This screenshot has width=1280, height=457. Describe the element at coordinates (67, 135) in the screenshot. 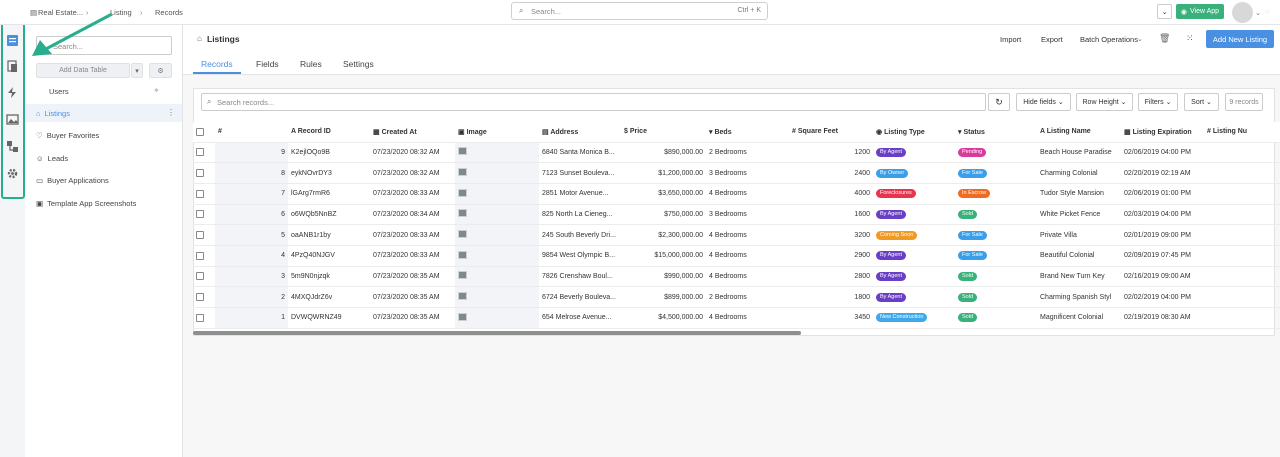

I see `sidebar-item-buyer-favorites: ♡ Buyer Favorites` at that location.